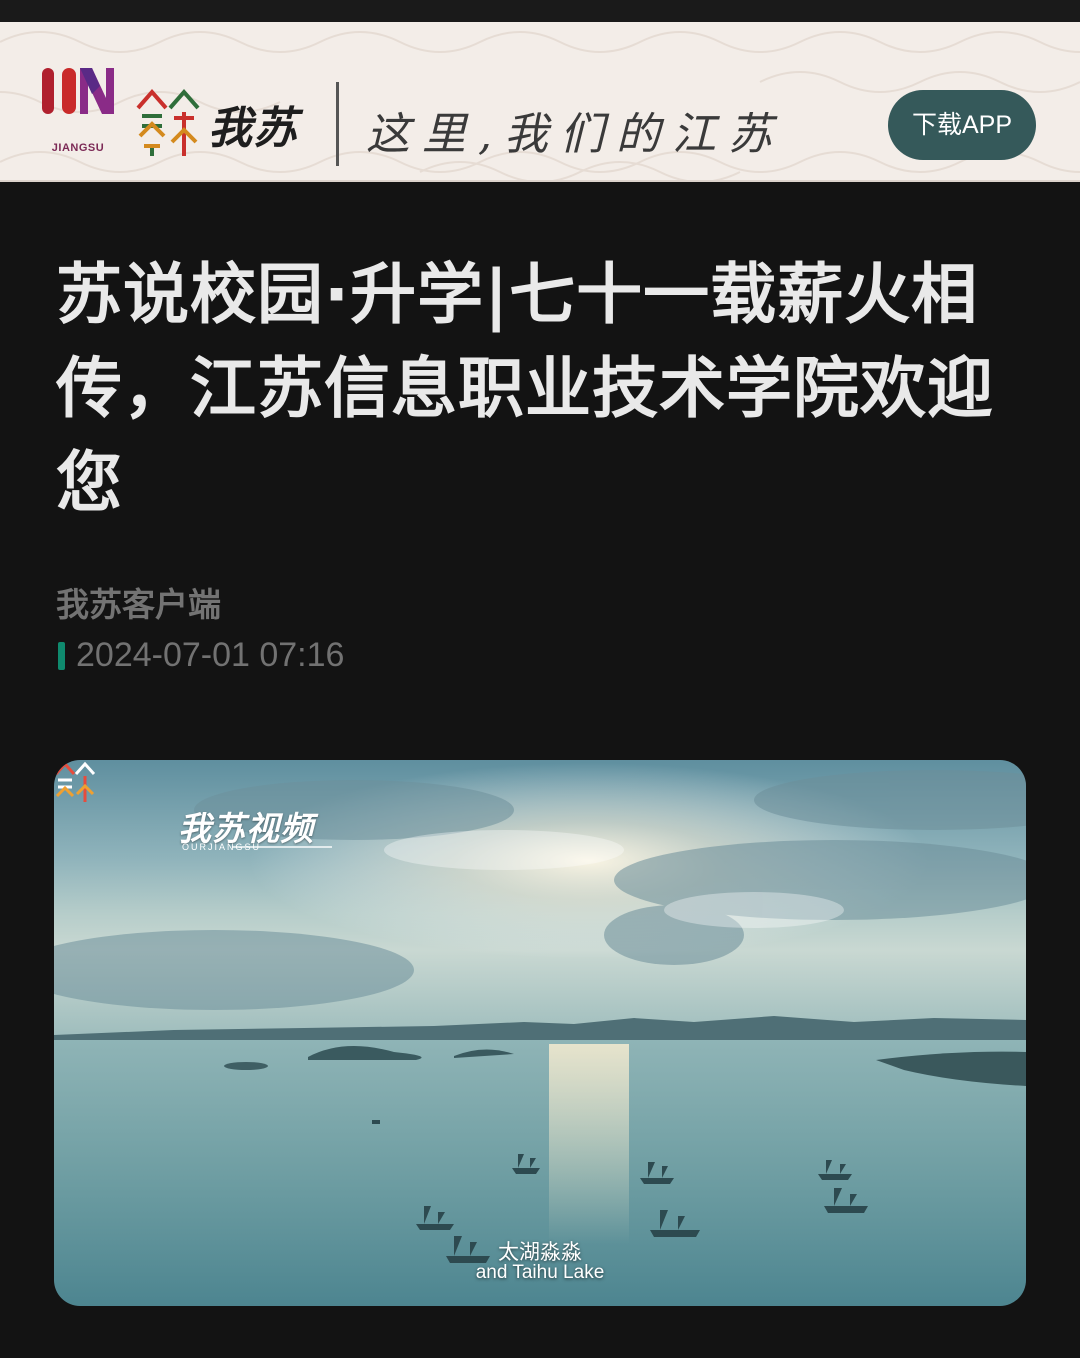 The width and height of the screenshot is (1080, 1358). What do you see at coordinates (210, 655) in the screenshot?
I see `publish-date: 2024-07-01 07:16` at bounding box center [210, 655].